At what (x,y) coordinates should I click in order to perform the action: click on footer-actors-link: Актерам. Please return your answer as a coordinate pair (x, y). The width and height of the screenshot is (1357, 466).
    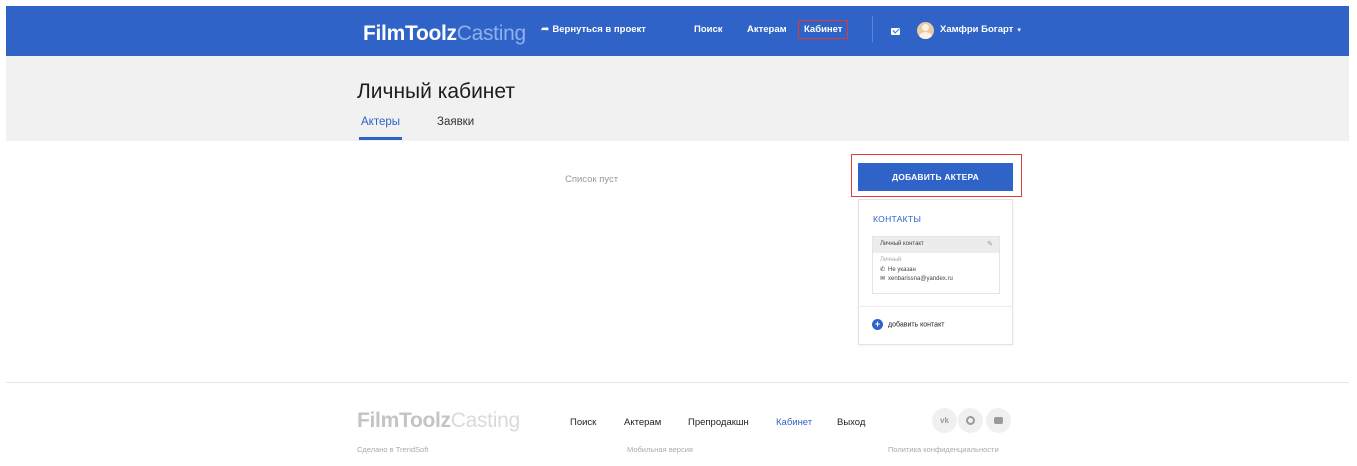
    Looking at the image, I should click on (642, 422).